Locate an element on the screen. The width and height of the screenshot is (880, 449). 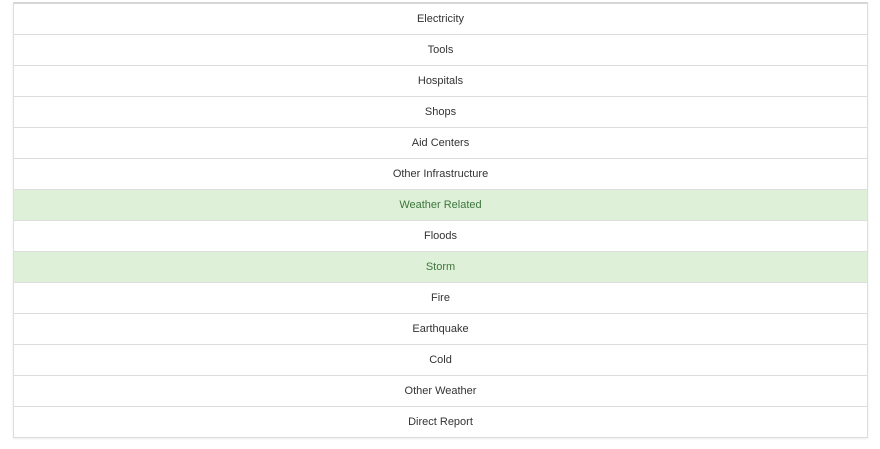
list-item-cold: Cold is located at coordinates (440, 360).